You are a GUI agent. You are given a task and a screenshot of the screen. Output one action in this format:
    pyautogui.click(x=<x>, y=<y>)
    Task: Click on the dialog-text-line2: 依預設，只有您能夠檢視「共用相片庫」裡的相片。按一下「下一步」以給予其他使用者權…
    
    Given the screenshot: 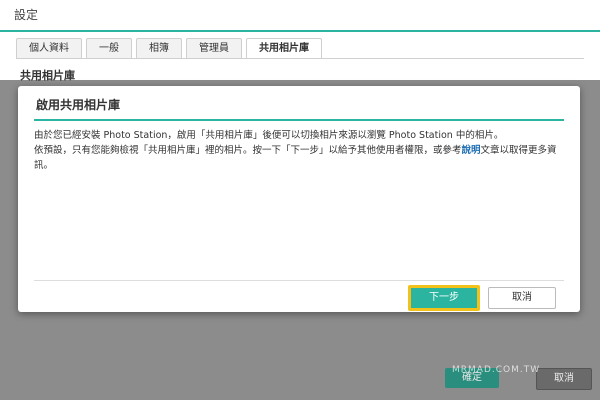 What is the action you would take?
    pyautogui.click(x=299, y=158)
    